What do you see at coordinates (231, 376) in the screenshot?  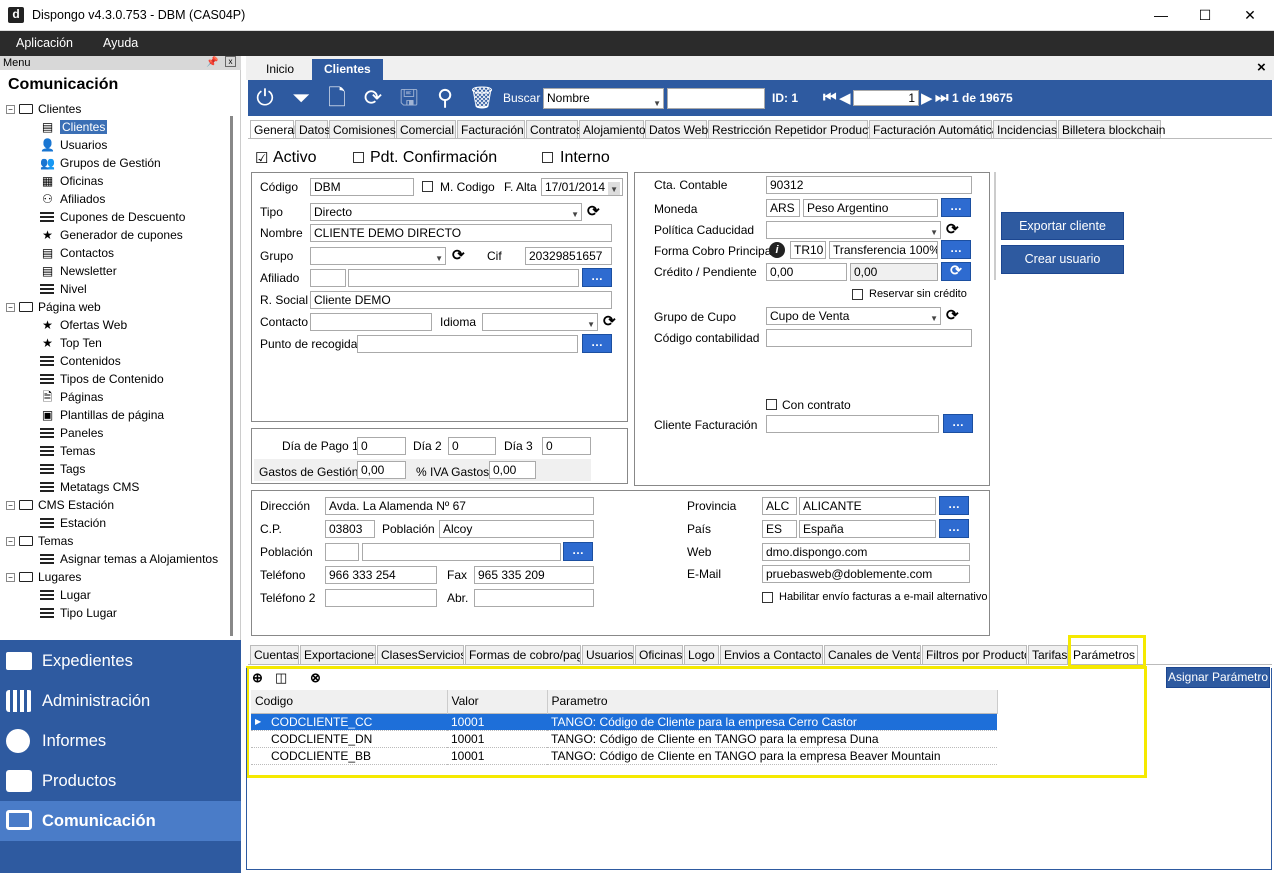 I see `menu-scrollbar` at bounding box center [231, 376].